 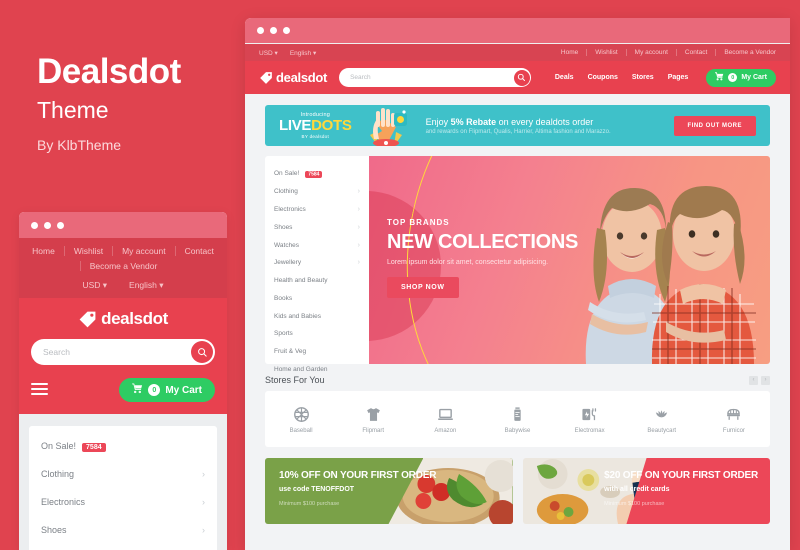 What do you see at coordinates (317, 227) in the screenshot?
I see `category-shoes: Shoes ›` at bounding box center [317, 227].